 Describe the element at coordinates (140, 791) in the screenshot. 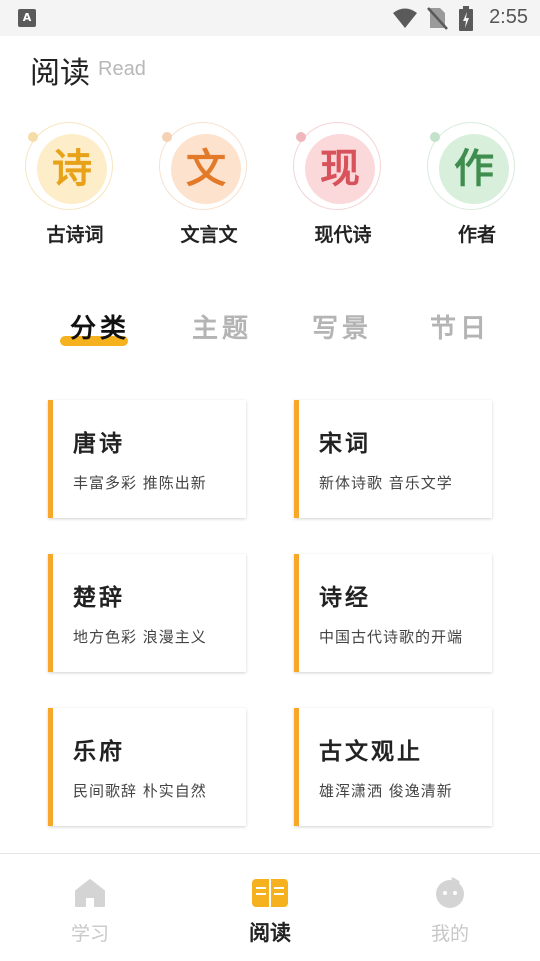

I see `card-description: 民间歌辞 朴实自然` at that location.